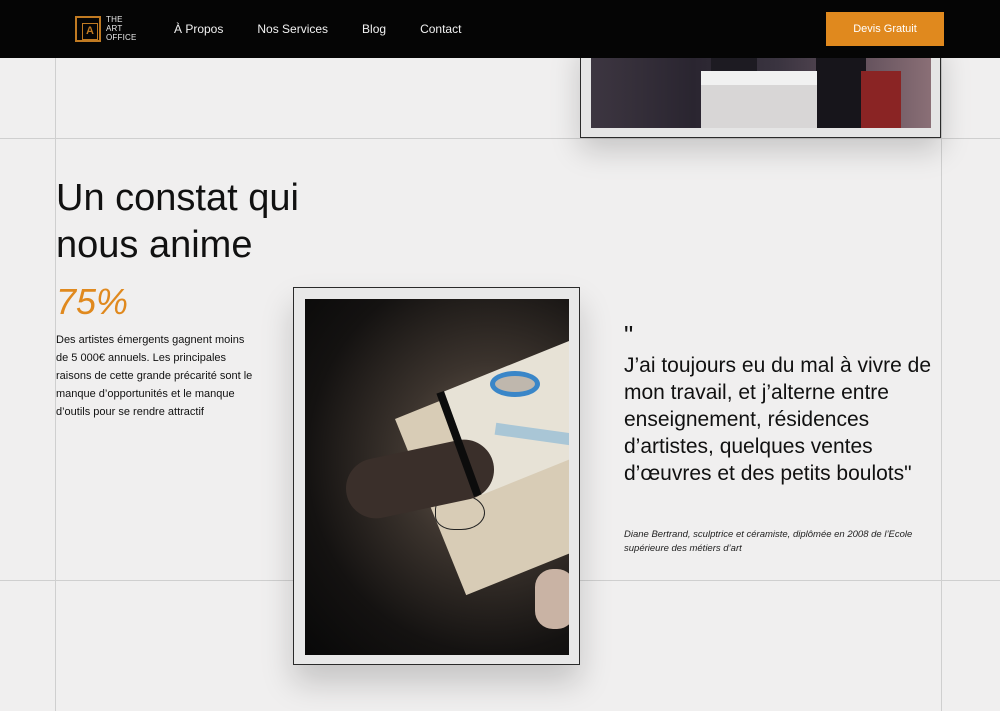 Image resolution: width=1000 pixels, height=711 pixels. What do you see at coordinates (374, 29) in the screenshot?
I see `nav-link-blog: Blog` at bounding box center [374, 29].